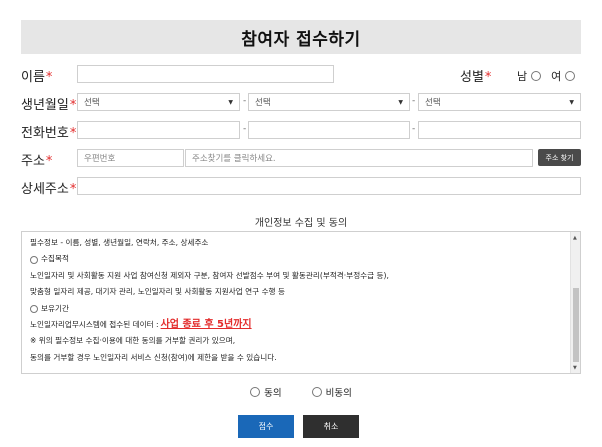 Image resolution: width=602 pixels, height=447 pixels. I want to click on page-header: 참여자 접수하기, so click(301, 37).